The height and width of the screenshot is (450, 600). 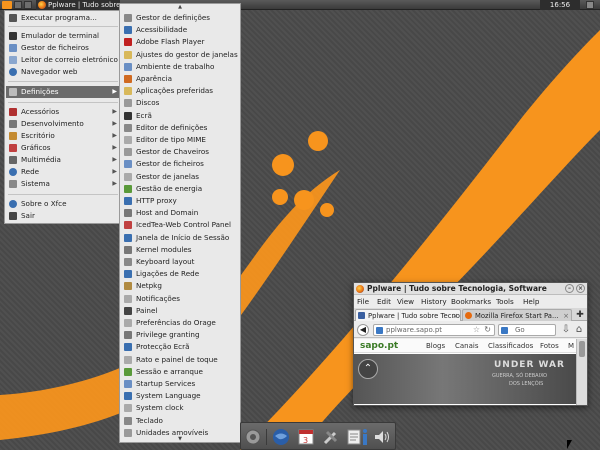 What do you see at coordinates (582, 349) in the screenshot?
I see `scrollbar-thumb` at bounding box center [582, 349].